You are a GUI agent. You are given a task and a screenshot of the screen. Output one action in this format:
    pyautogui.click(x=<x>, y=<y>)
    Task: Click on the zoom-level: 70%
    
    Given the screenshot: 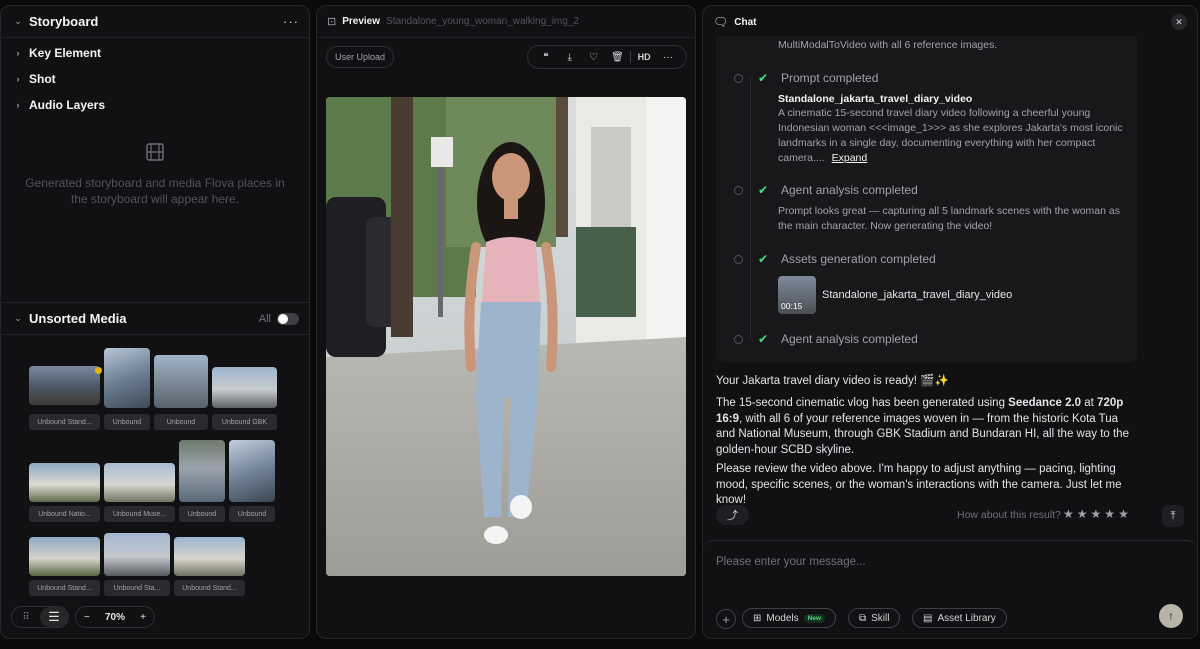 What is the action you would take?
    pyautogui.click(x=114, y=617)
    